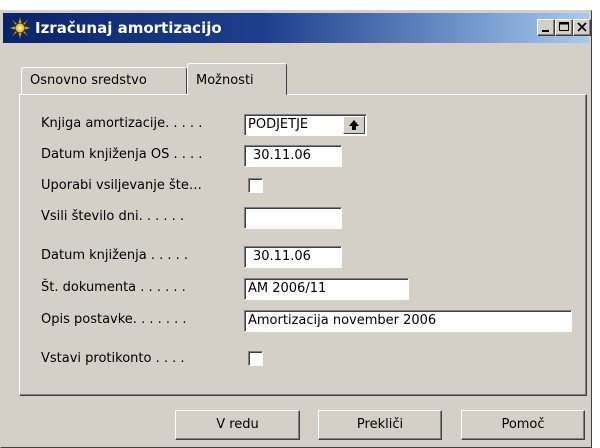 The height and width of the screenshot is (448, 600). What do you see at coordinates (113, 287) in the screenshot?
I see `document-no-label: Št. dokumenta . . . . . .` at bounding box center [113, 287].